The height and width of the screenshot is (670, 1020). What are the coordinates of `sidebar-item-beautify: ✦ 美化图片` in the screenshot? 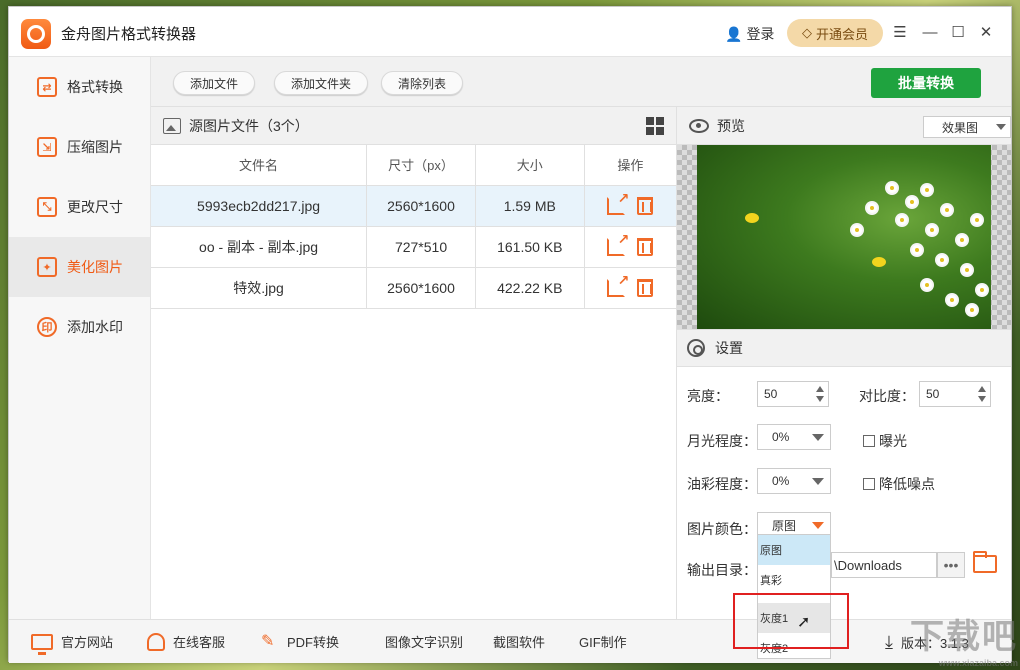 It's located at (79, 267).